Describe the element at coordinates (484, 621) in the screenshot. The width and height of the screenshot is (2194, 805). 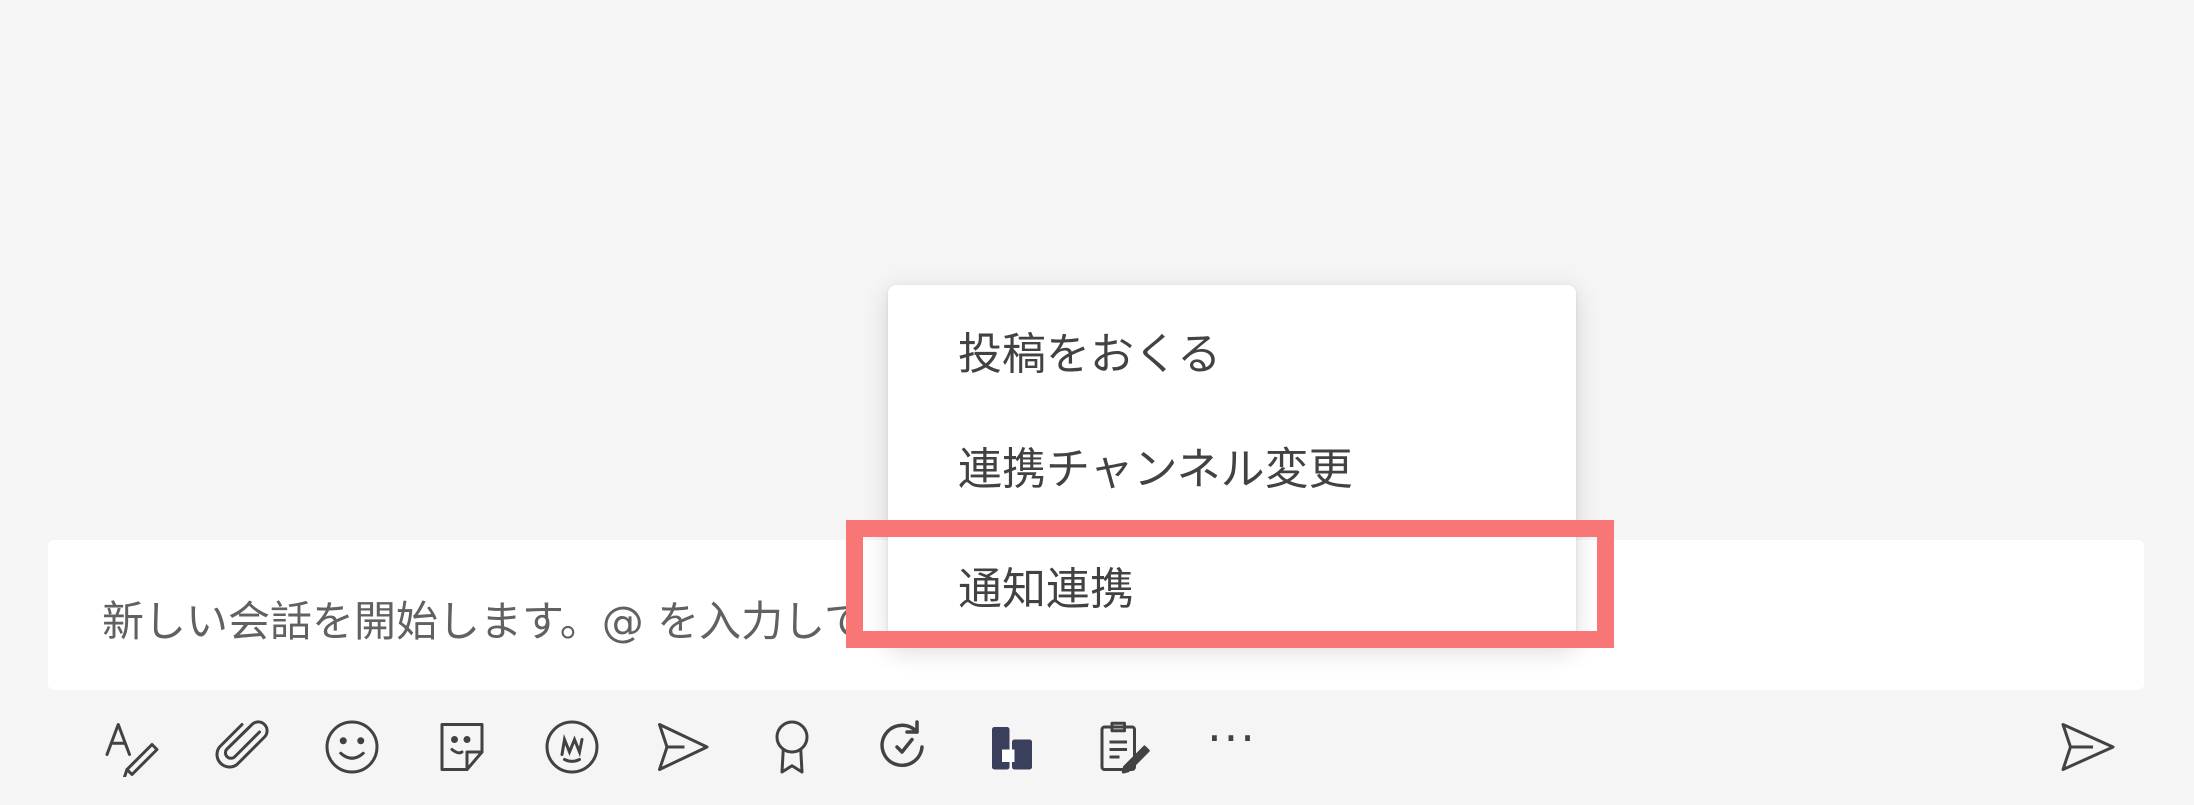
I see `compose-placeholder: 新しい会話を開始します。@ を入力して` at that location.